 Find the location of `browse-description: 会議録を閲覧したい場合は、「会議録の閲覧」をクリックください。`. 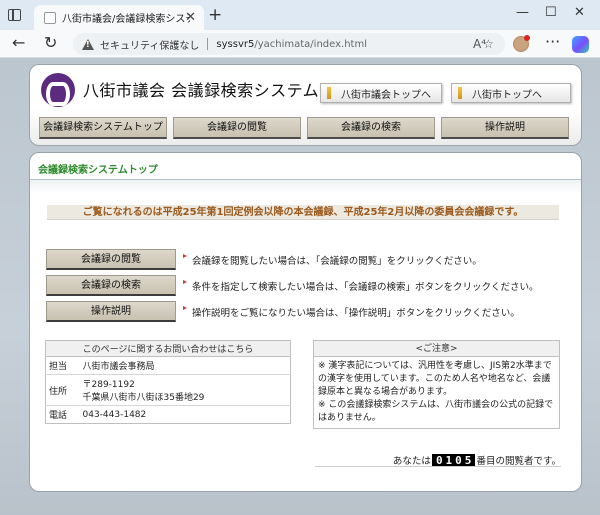

browse-description: 会議録を閲覧したい場合は、「会議録の閲覧」をクリックください。 is located at coordinates (332, 260).